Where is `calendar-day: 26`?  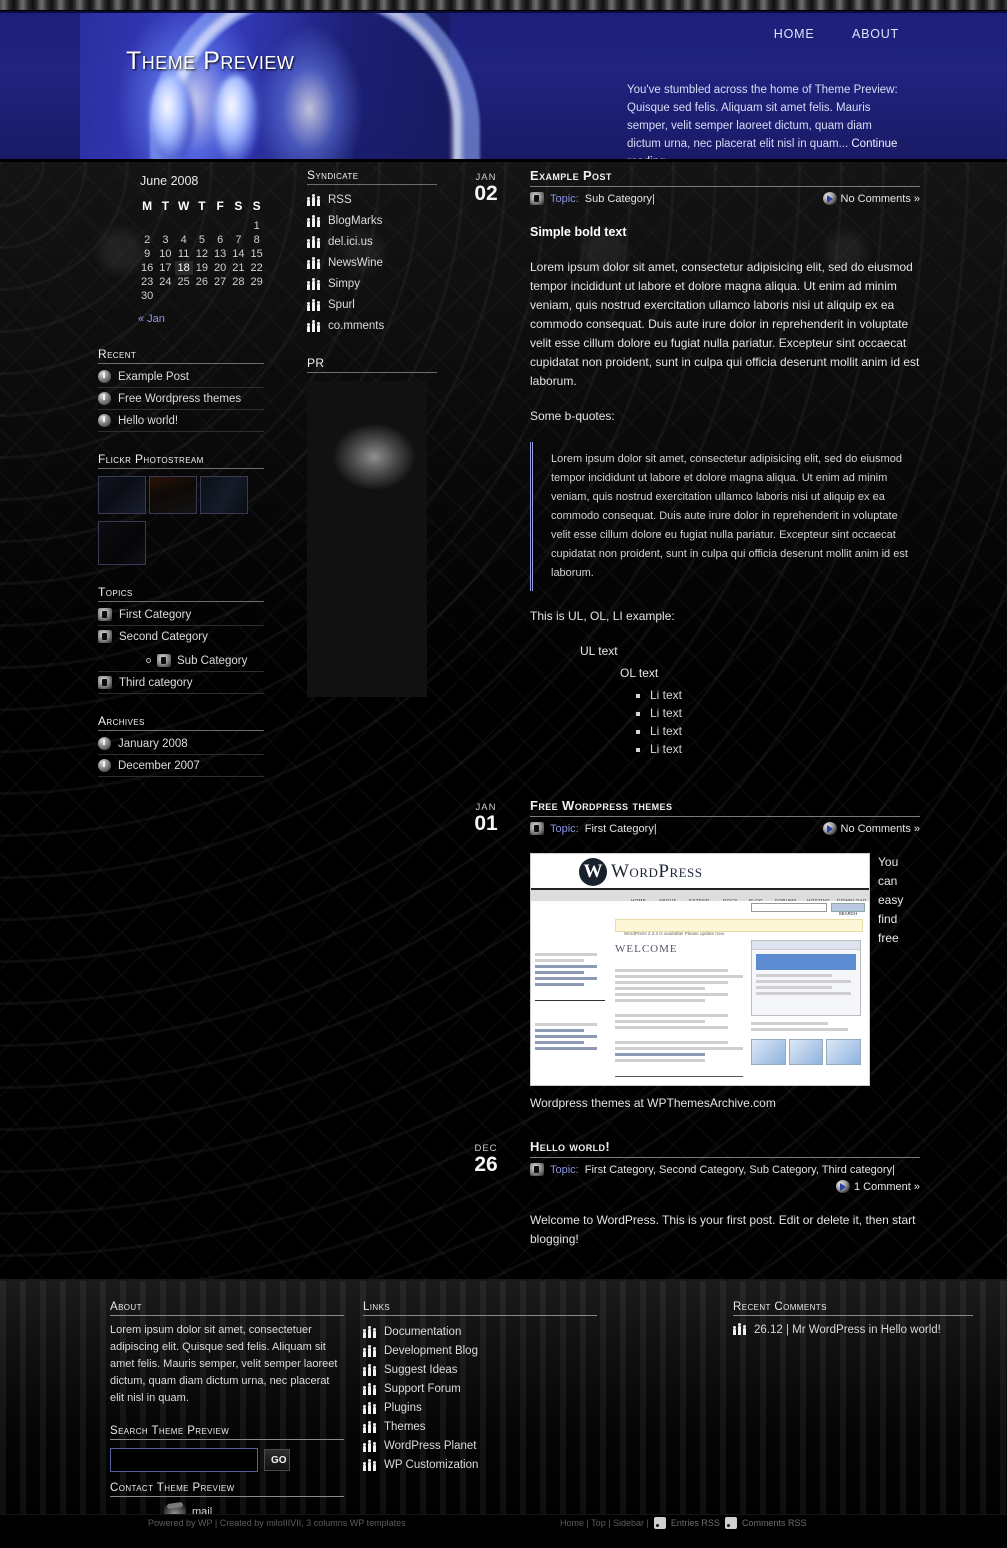
calendar-day: 26 is located at coordinates (201, 282).